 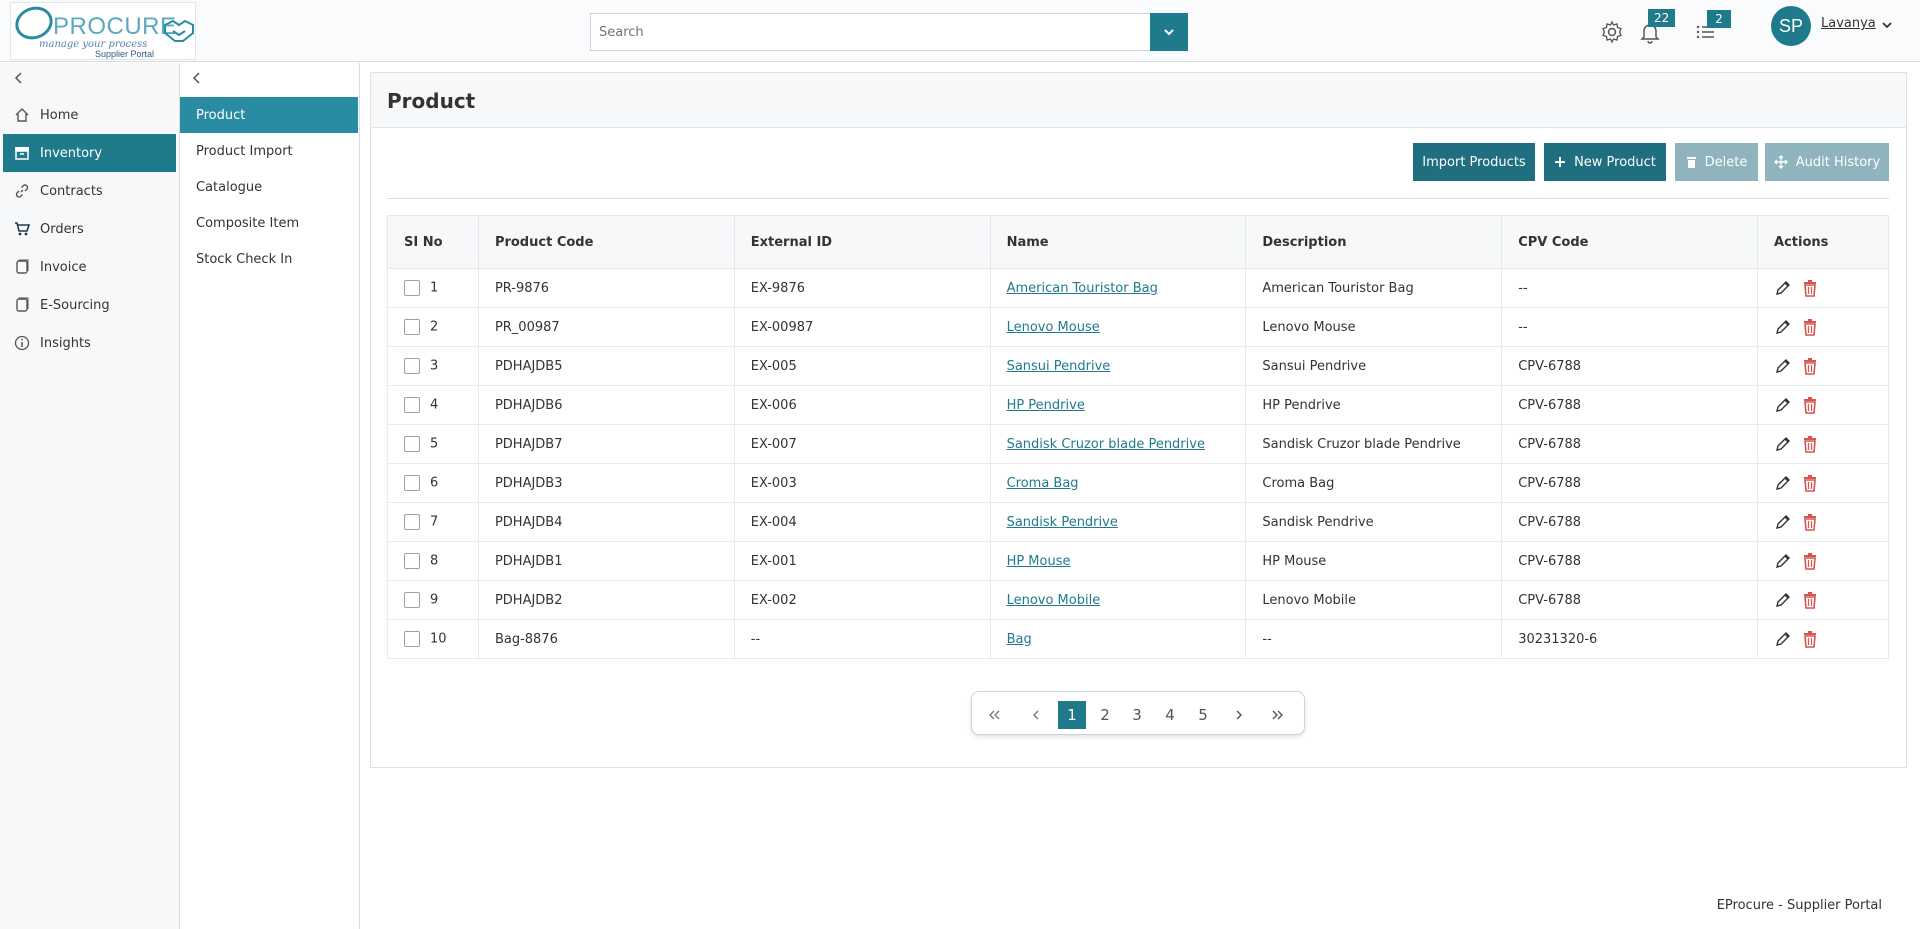 What do you see at coordinates (89, 153) in the screenshot?
I see `sidebar-item-inventory: Inventory` at bounding box center [89, 153].